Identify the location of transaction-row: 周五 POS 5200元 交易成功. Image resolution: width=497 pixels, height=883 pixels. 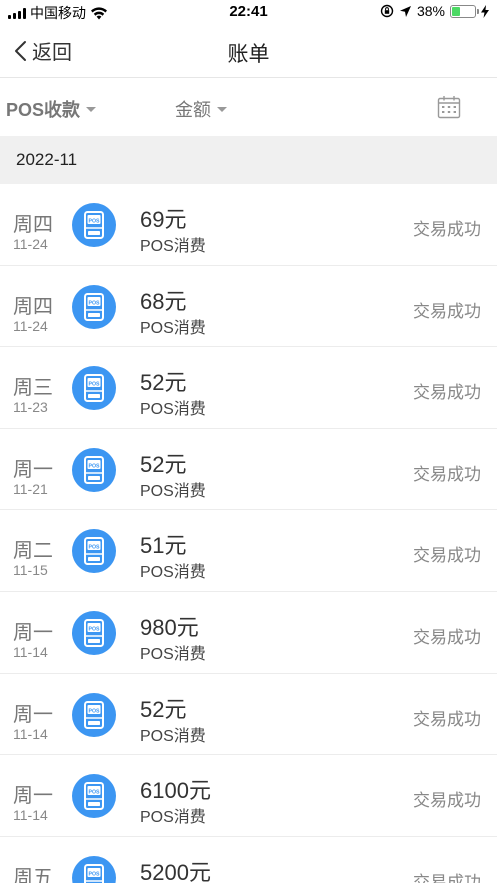
(248, 860).